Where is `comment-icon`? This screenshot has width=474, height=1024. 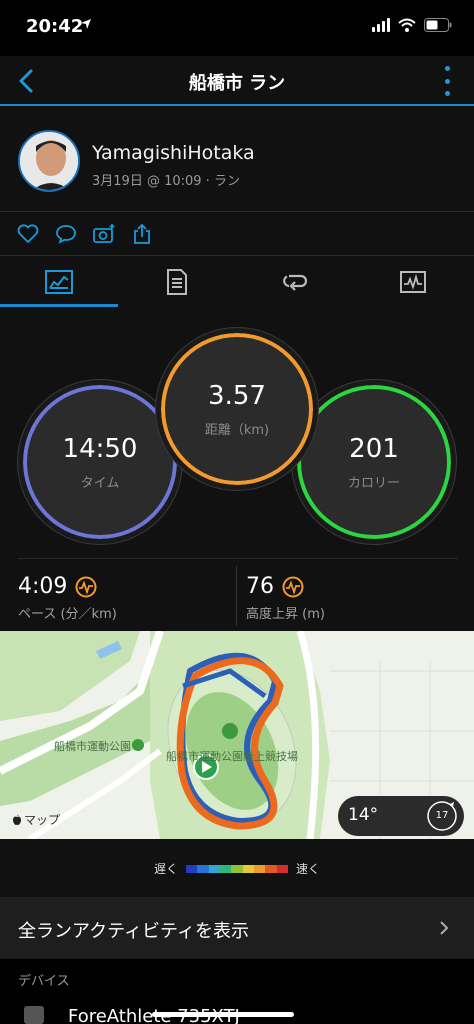
comment-icon is located at coordinates (66, 234).